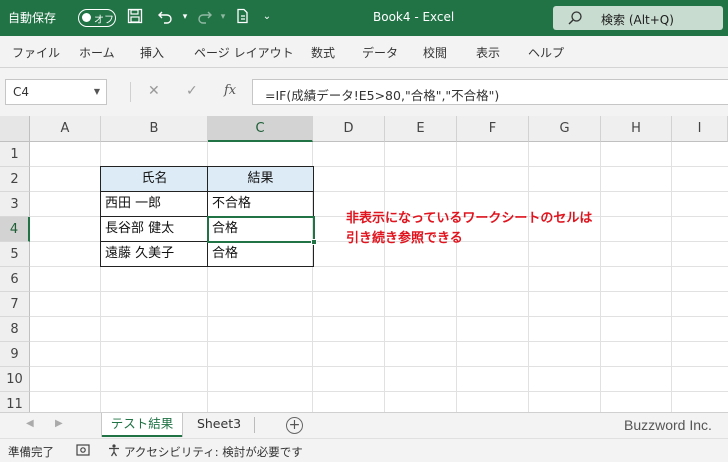 The image size is (728, 462). I want to click on add-sheet-button: +, so click(294, 425).